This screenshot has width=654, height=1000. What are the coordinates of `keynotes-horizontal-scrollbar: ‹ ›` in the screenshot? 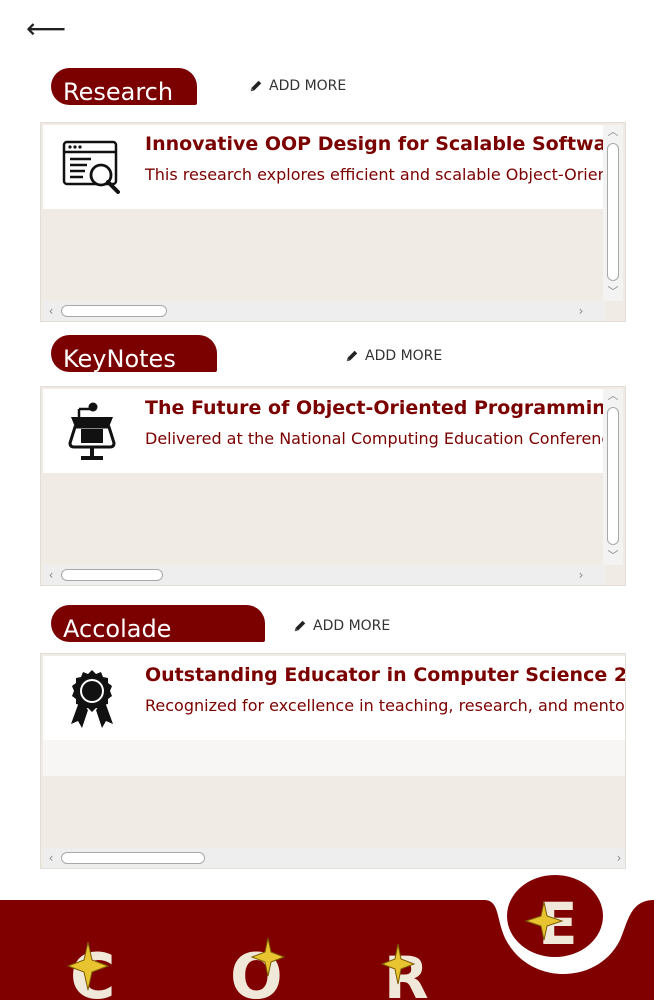 It's located at (324, 575).